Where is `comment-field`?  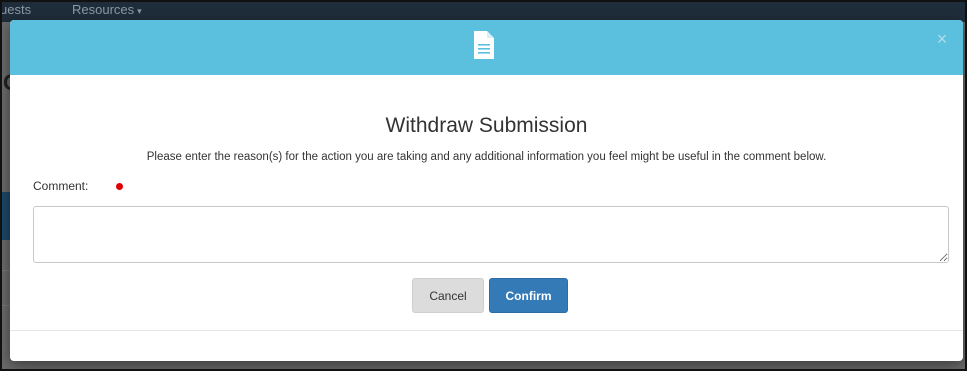 comment-field is located at coordinates (491, 234).